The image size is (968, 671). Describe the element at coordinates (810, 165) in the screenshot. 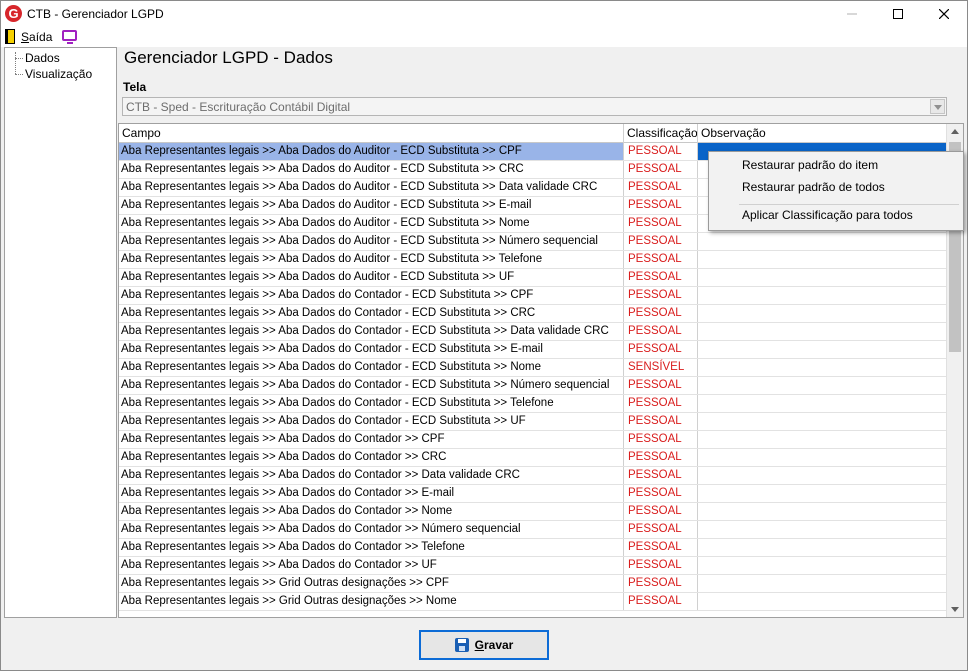

I see `menu-item-restore-item: Restaurar padrão do item` at that location.